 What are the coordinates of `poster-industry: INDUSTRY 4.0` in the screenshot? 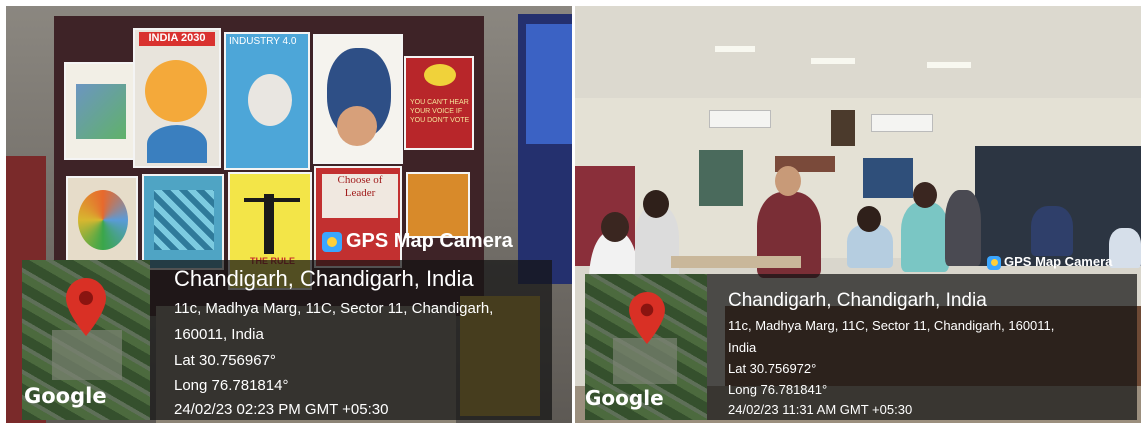 It's located at (267, 101).